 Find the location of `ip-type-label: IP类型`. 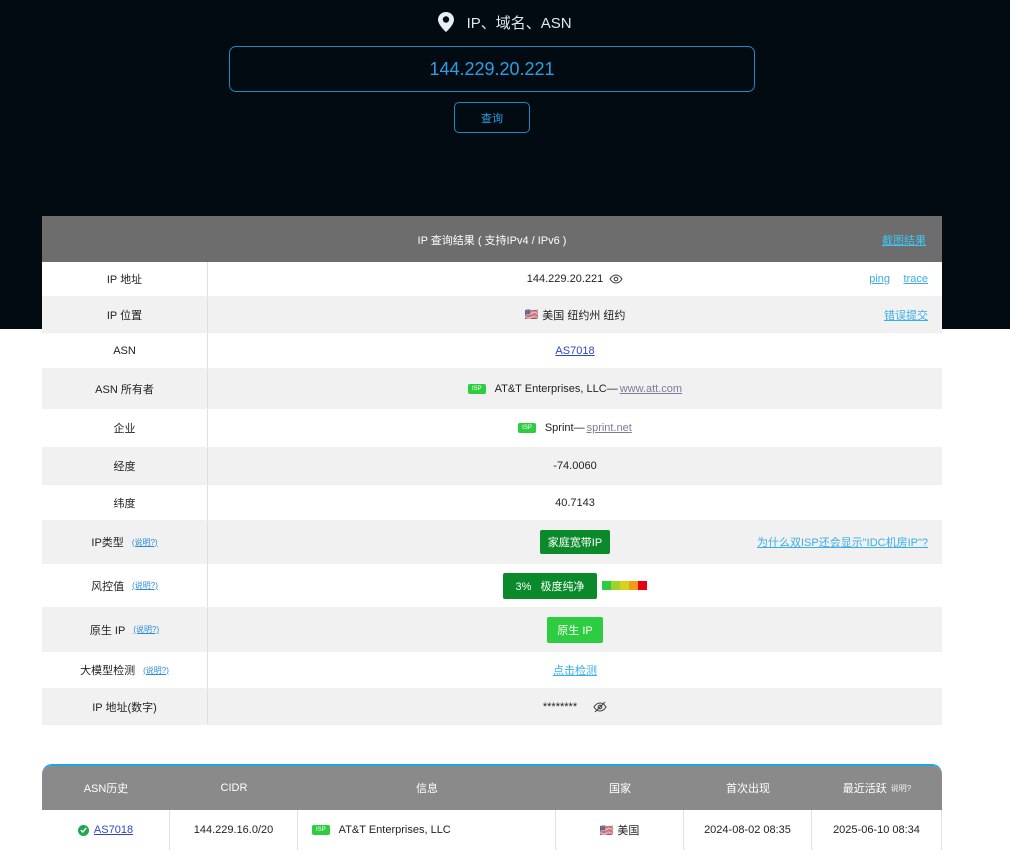

ip-type-label: IP类型 is located at coordinates (107, 543).